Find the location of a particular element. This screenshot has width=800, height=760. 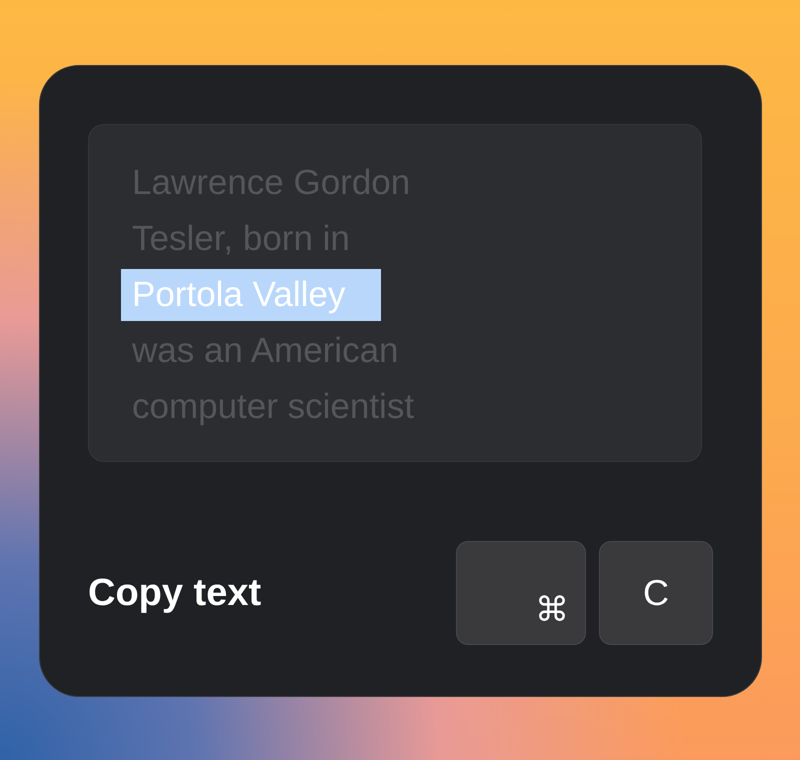

keyboard-key: C is located at coordinates (656, 593).